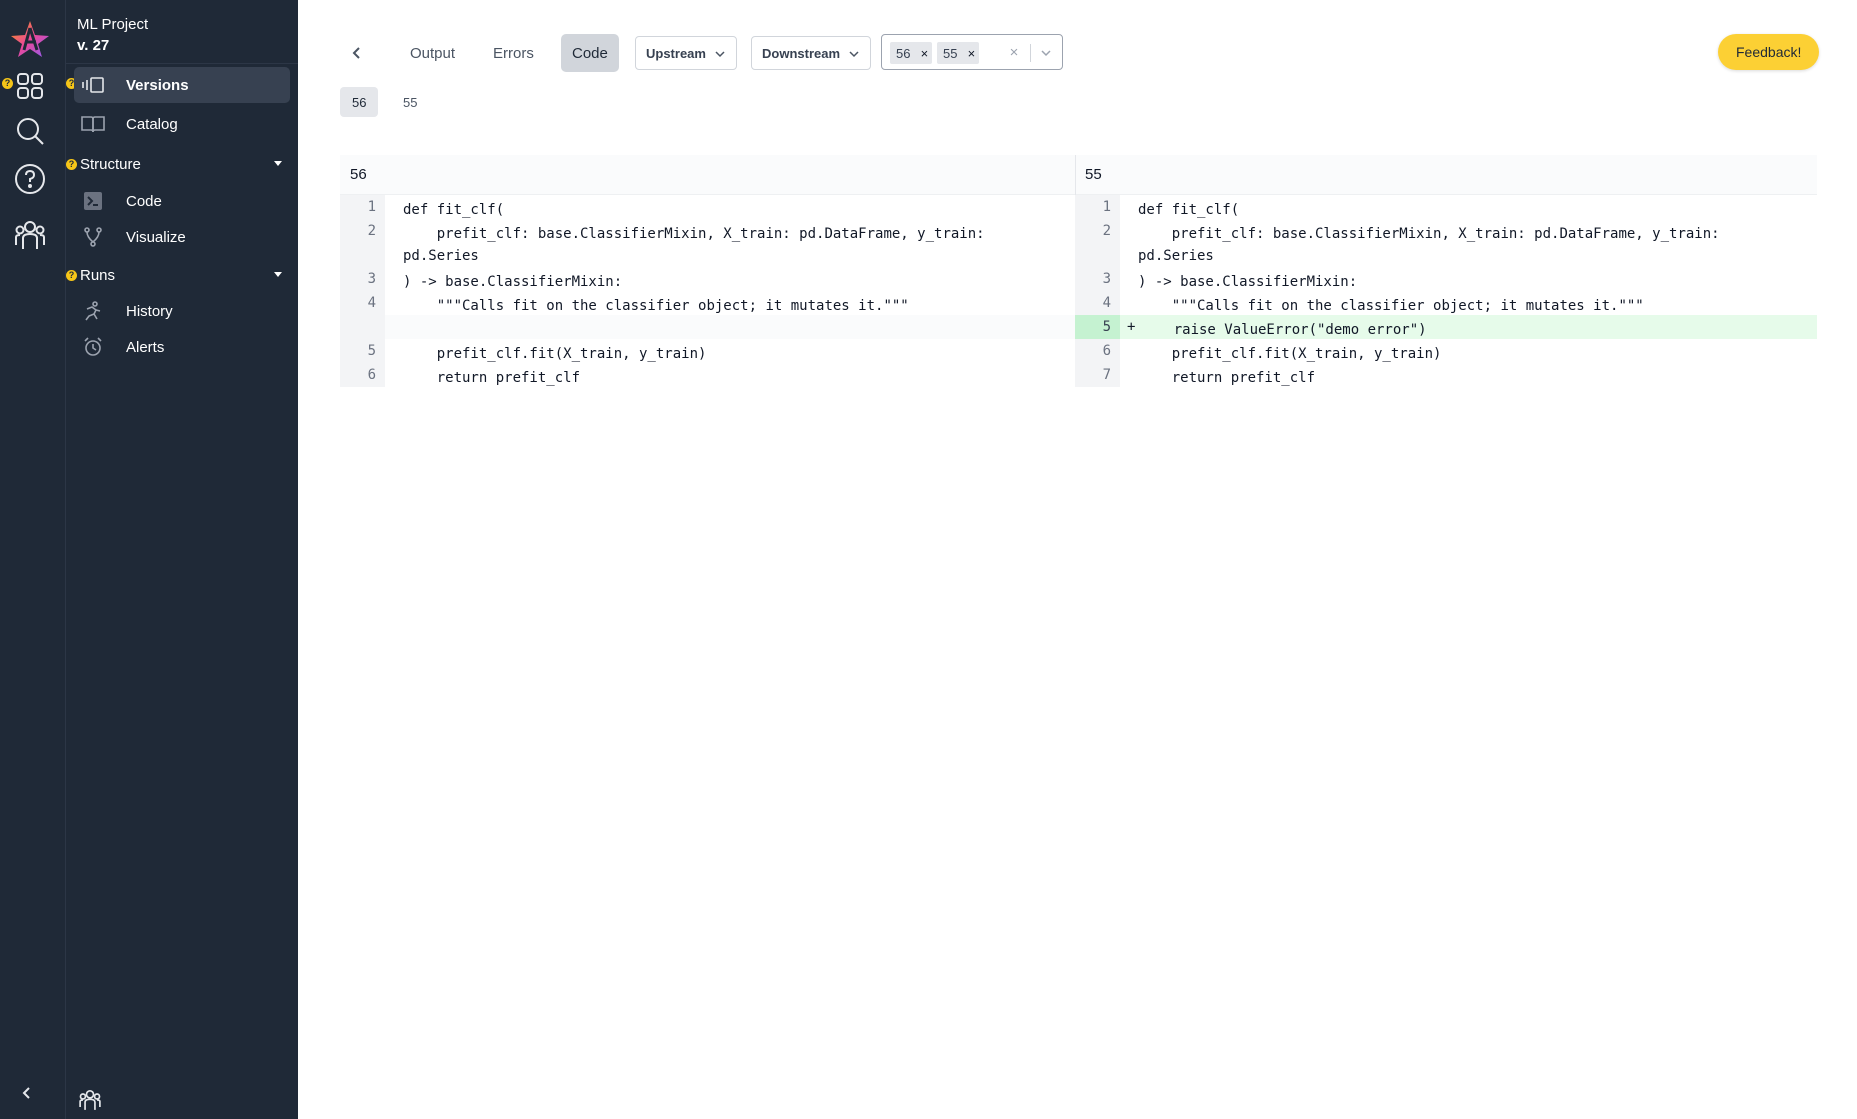  What do you see at coordinates (144, 201) in the screenshot?
I see `sidebar-item-label: Code` at bounding box center [144, 201].